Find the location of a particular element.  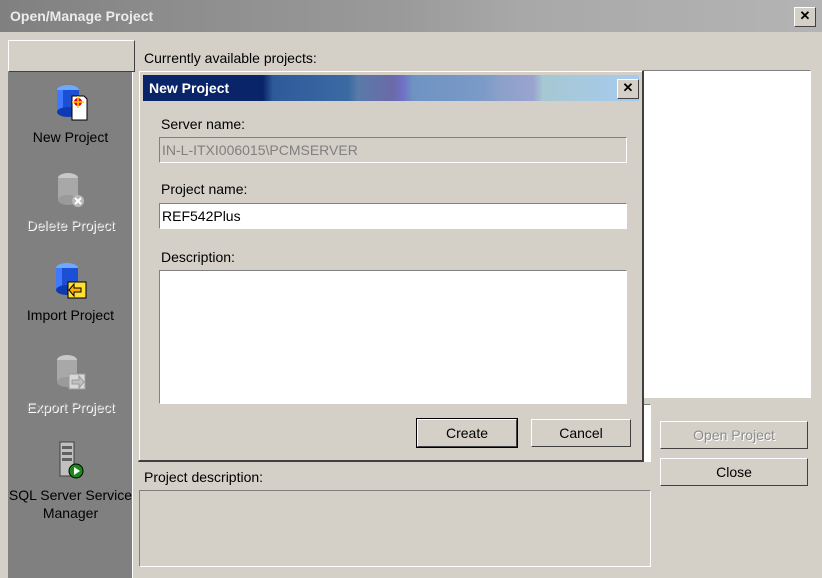

export-project-button: Export Project is located at coordinates (70, 384).